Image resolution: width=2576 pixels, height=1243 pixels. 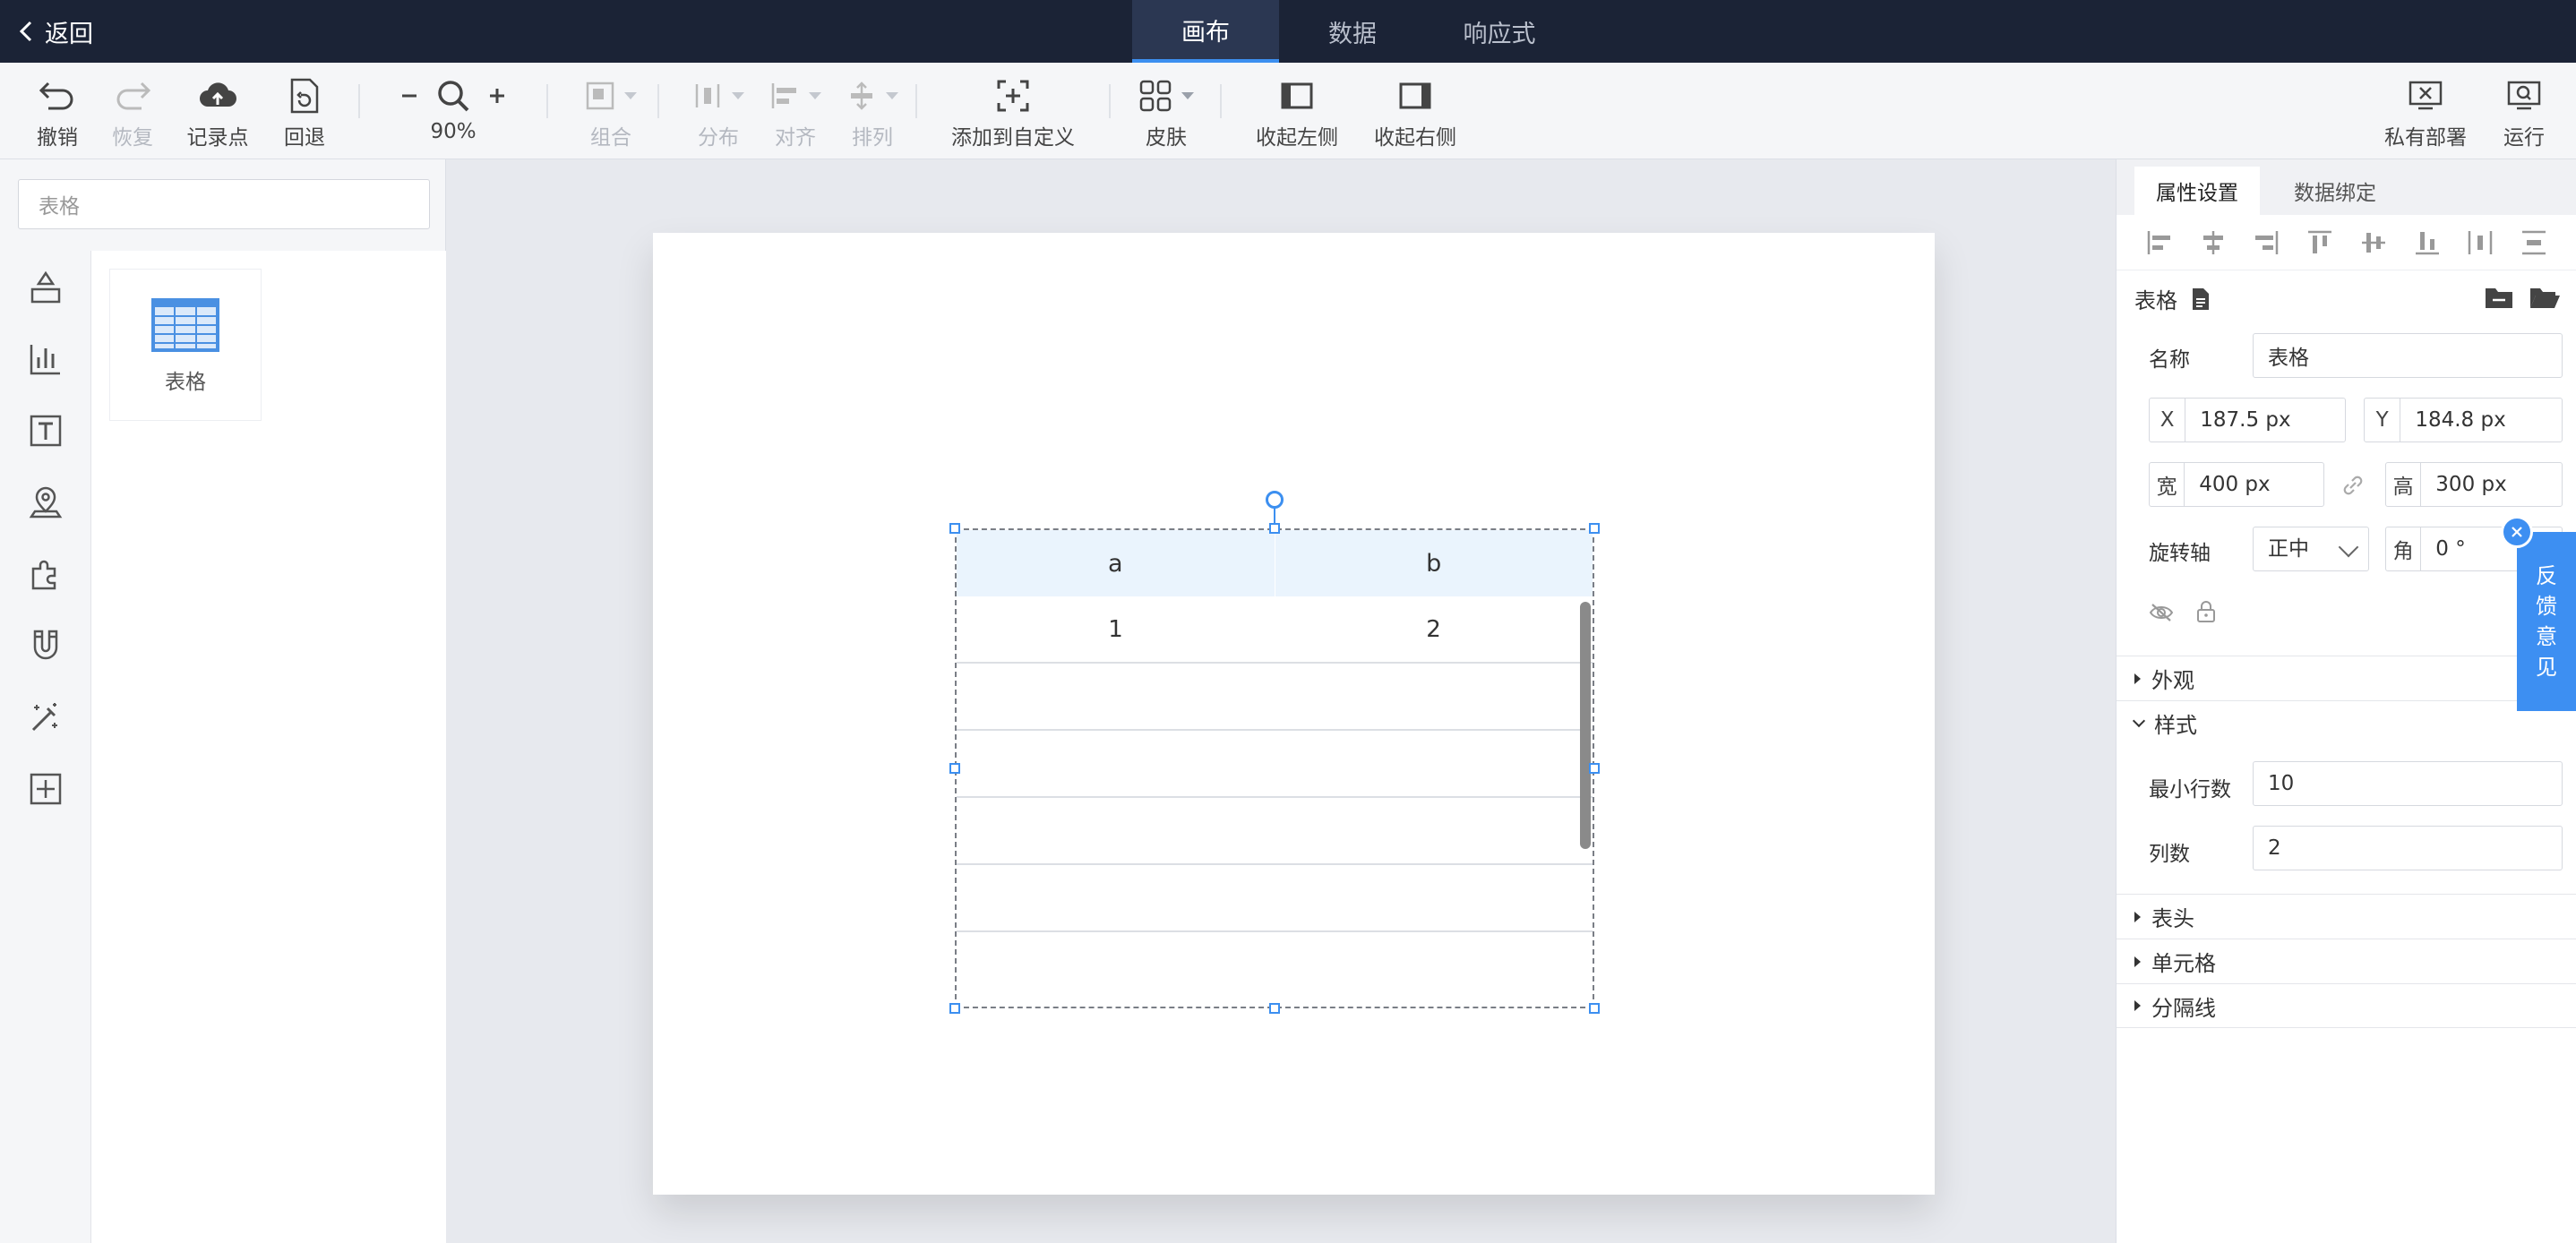 I want to click on cols-field, so click(x=2408, y=848).